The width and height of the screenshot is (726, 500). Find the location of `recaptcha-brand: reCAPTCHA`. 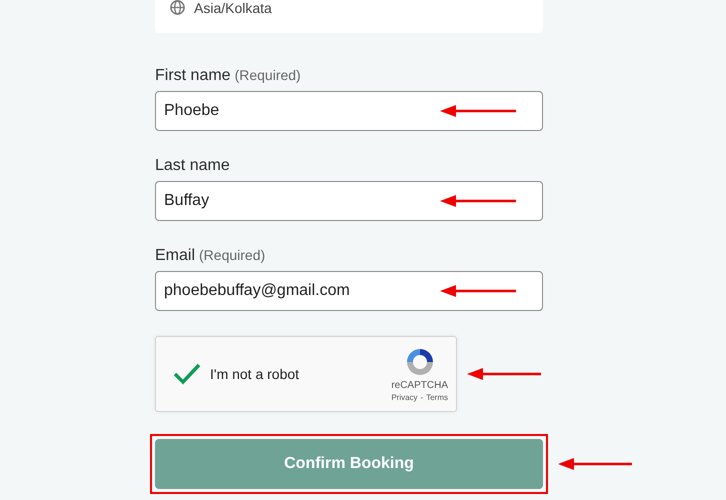

recaptcha-brand: reCAPTCHA is located at coordinates (419, 385).